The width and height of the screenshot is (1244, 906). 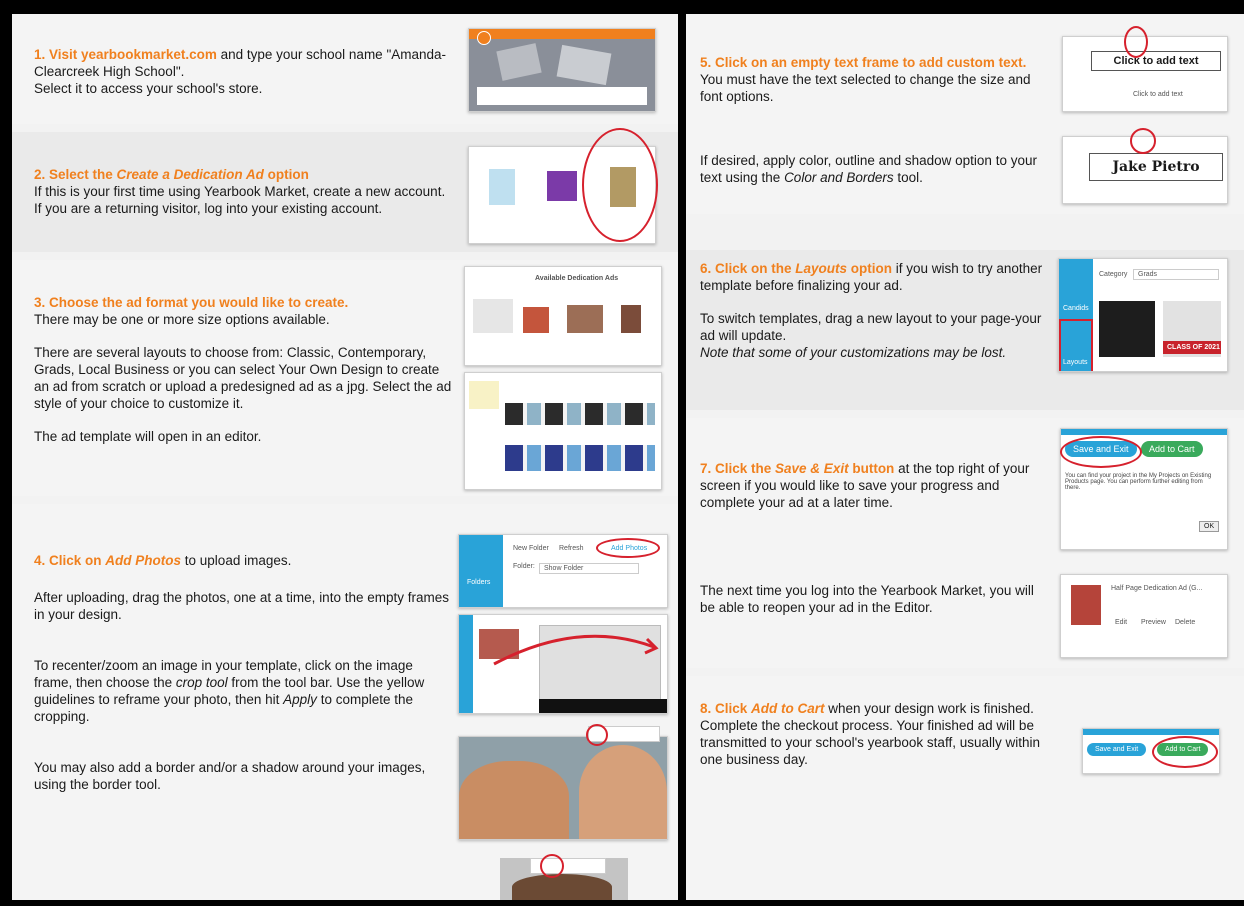 I want to click on step-6-heading: 6. Click on the Layouts option, so click(x=796, y=268).